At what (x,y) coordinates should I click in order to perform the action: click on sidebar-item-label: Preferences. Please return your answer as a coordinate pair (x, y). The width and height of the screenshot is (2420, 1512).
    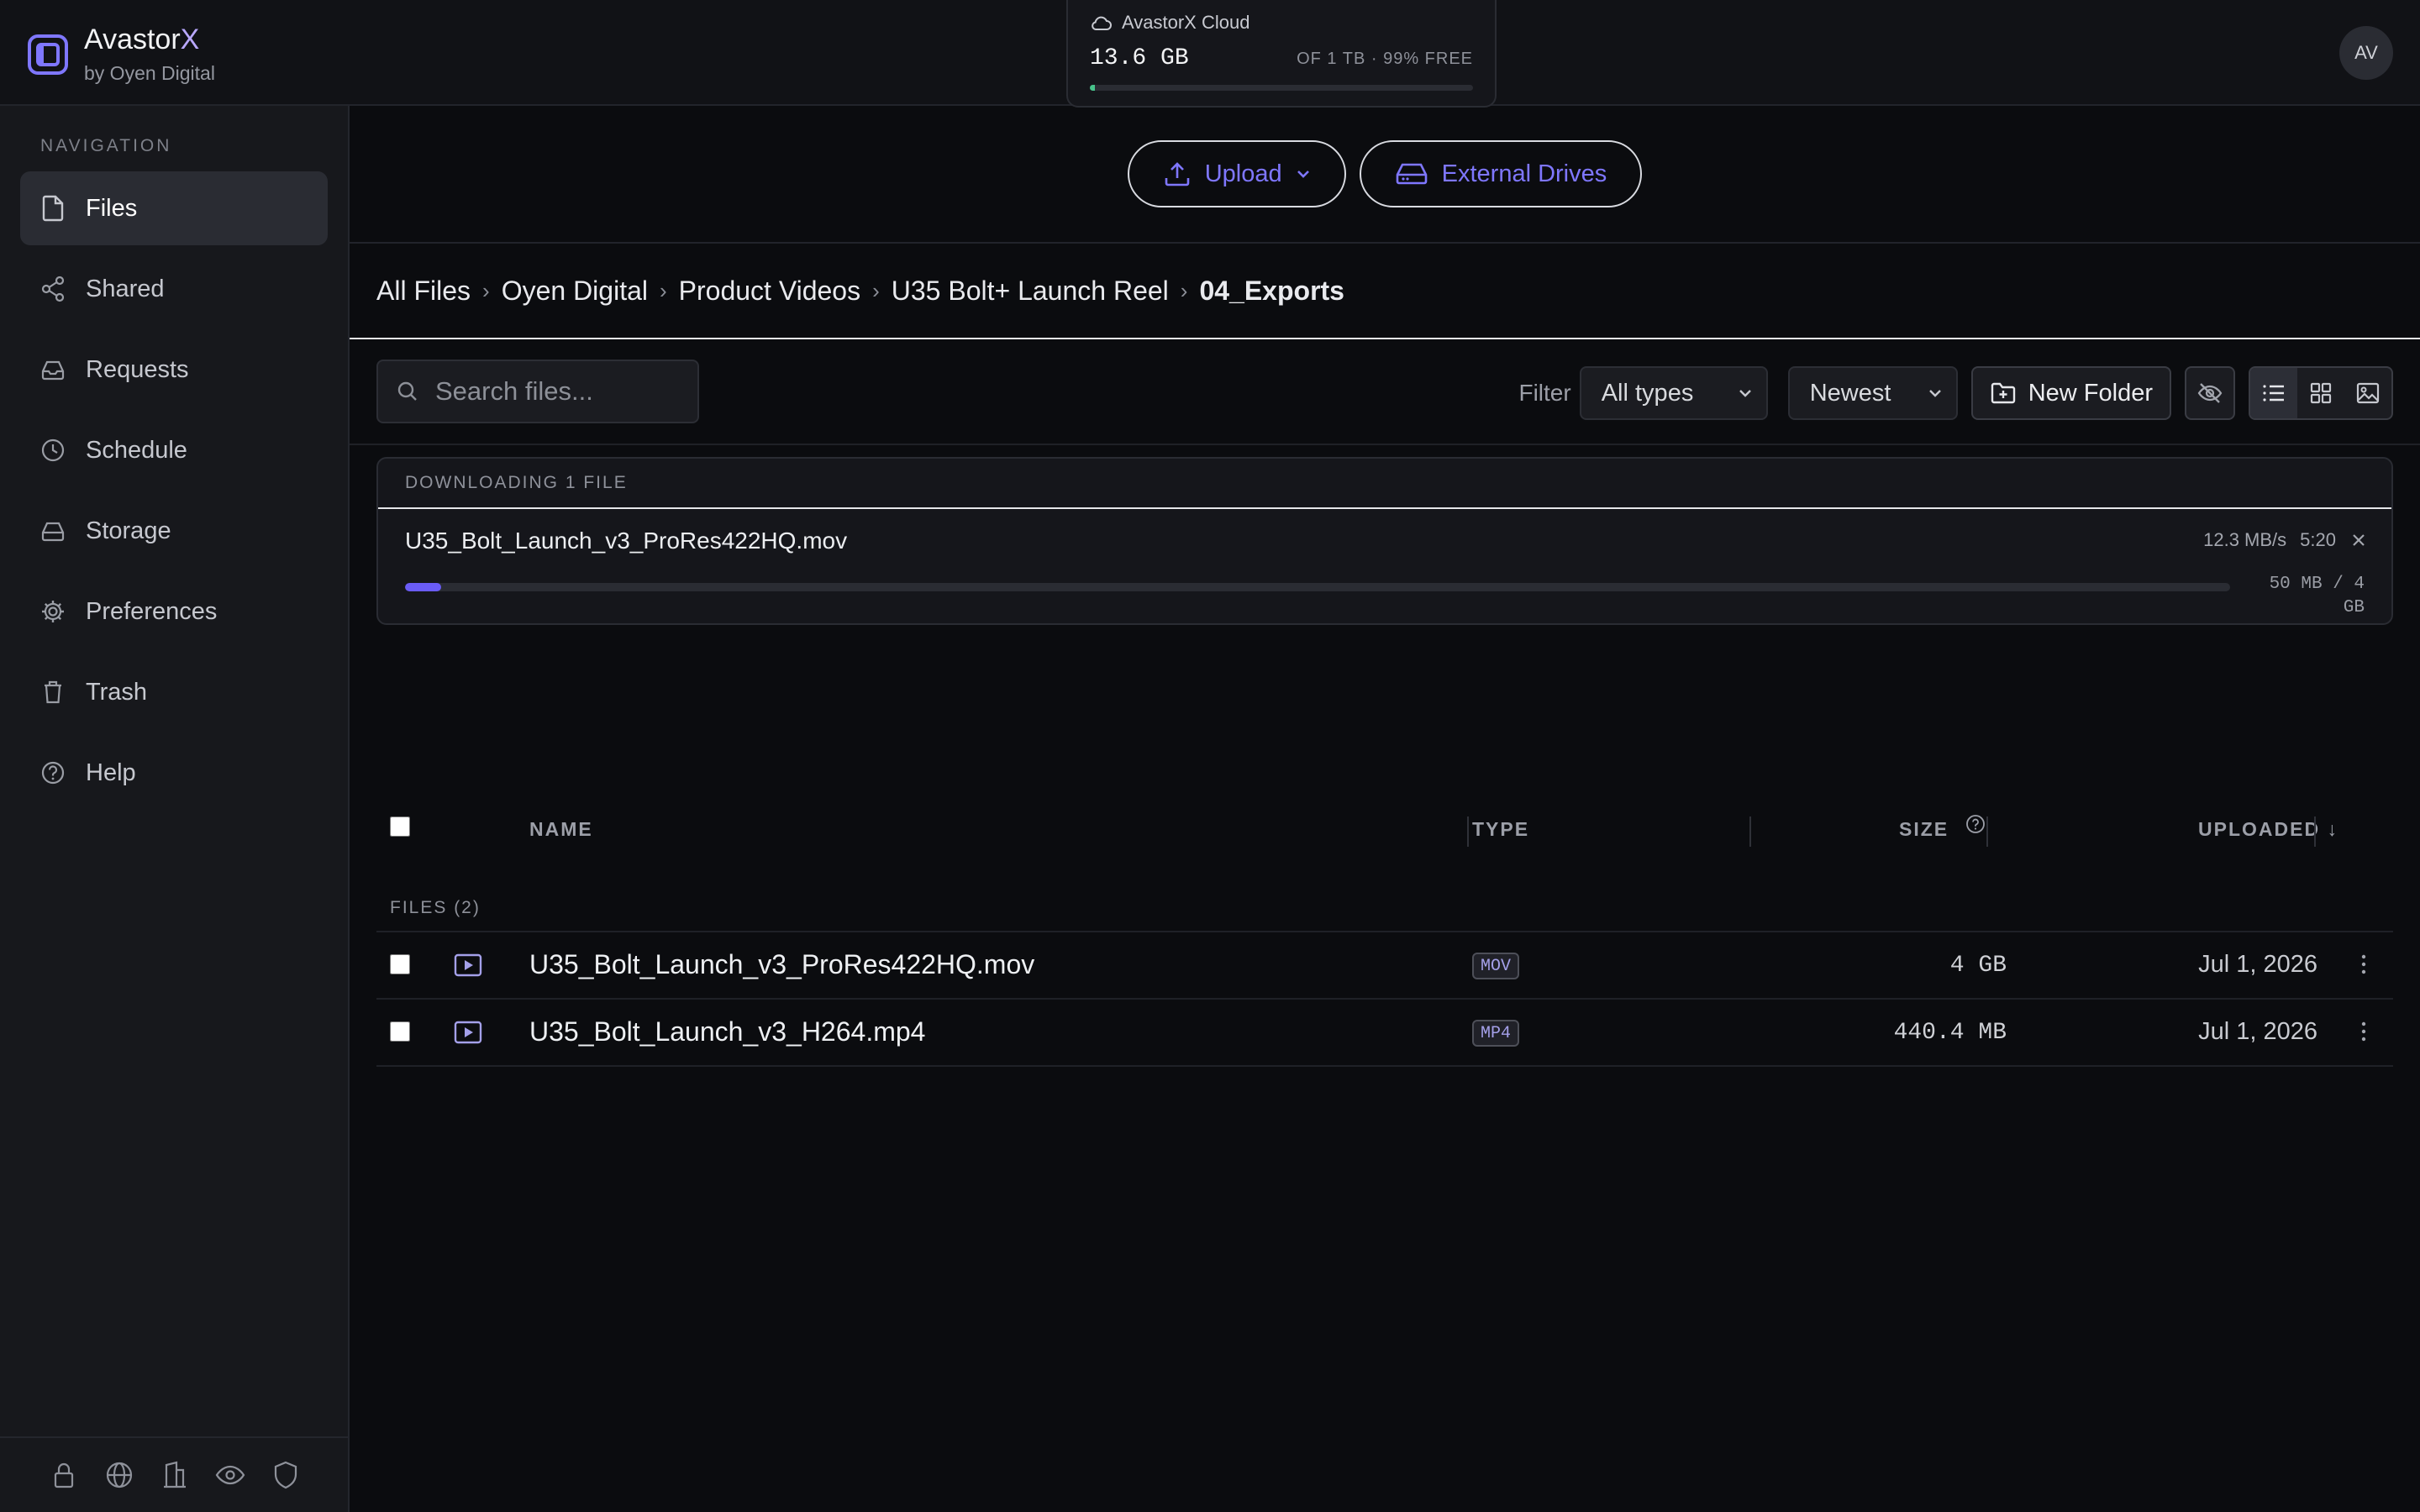
    Looking at the image, I should click on (152, 611).